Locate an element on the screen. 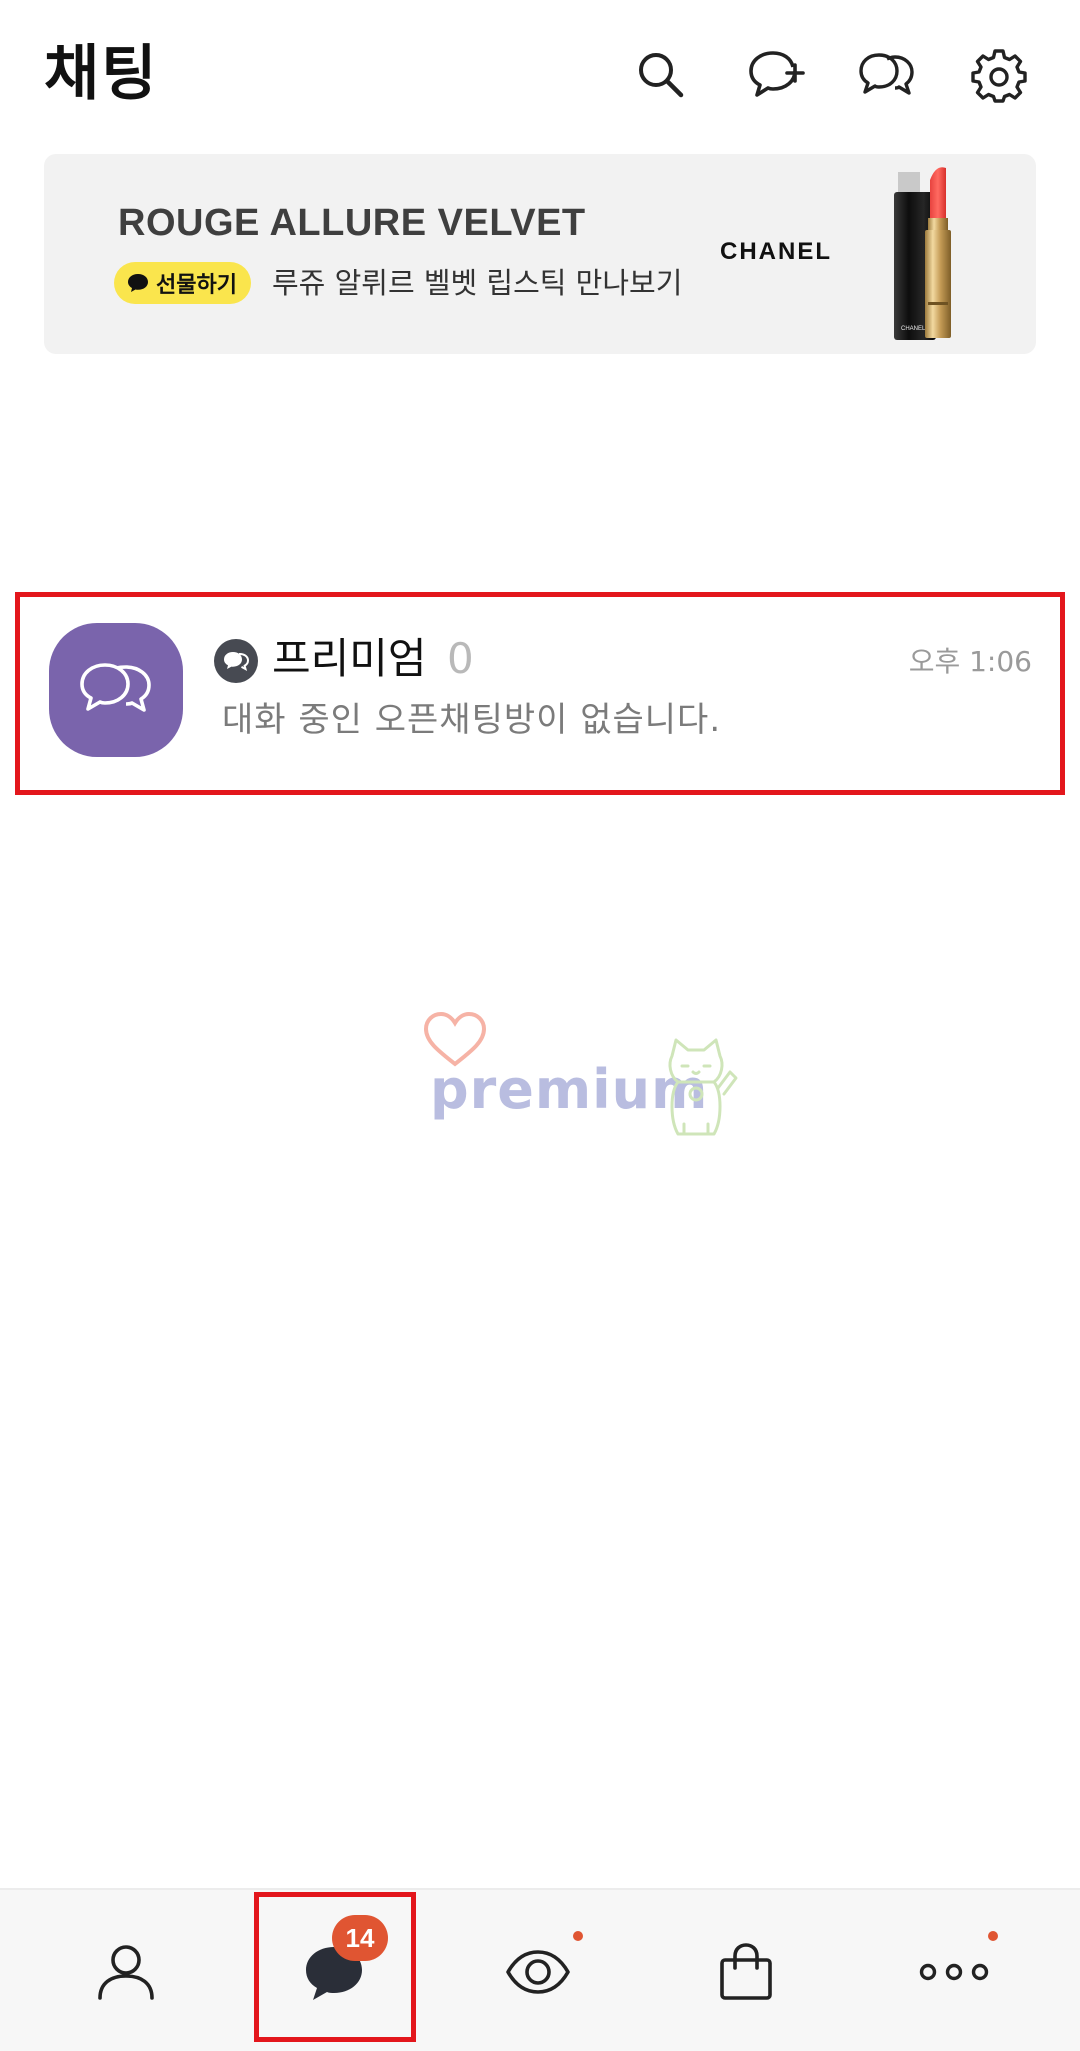  chat-member-count: 0 is located at coordinates (460, 658).